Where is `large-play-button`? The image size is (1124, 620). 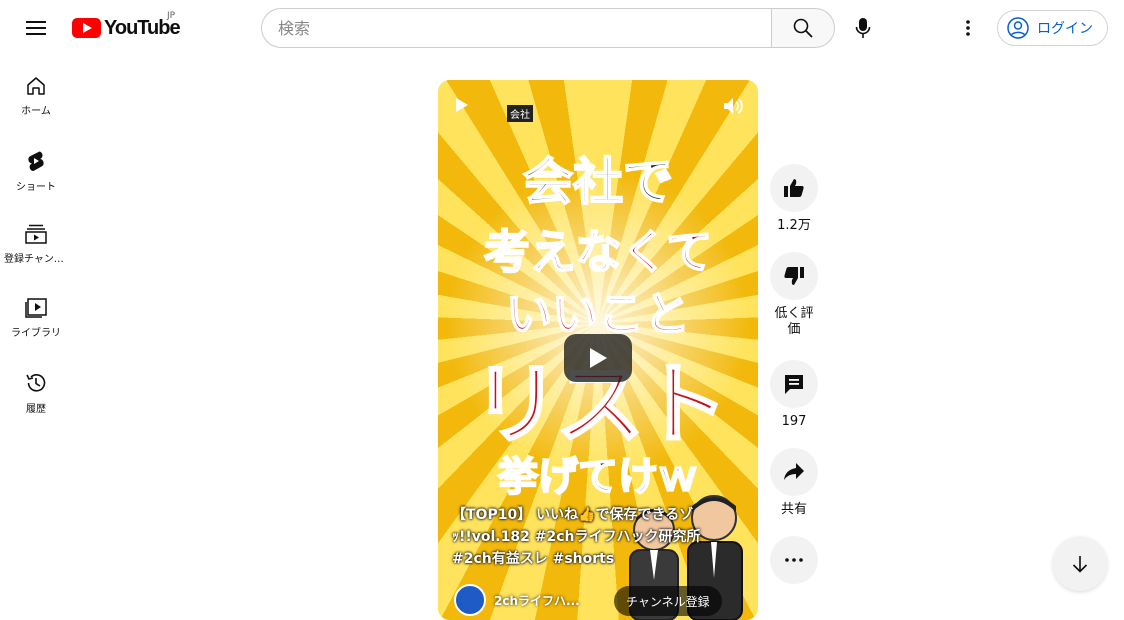 large-play-button is located at coordinates (598, 358).